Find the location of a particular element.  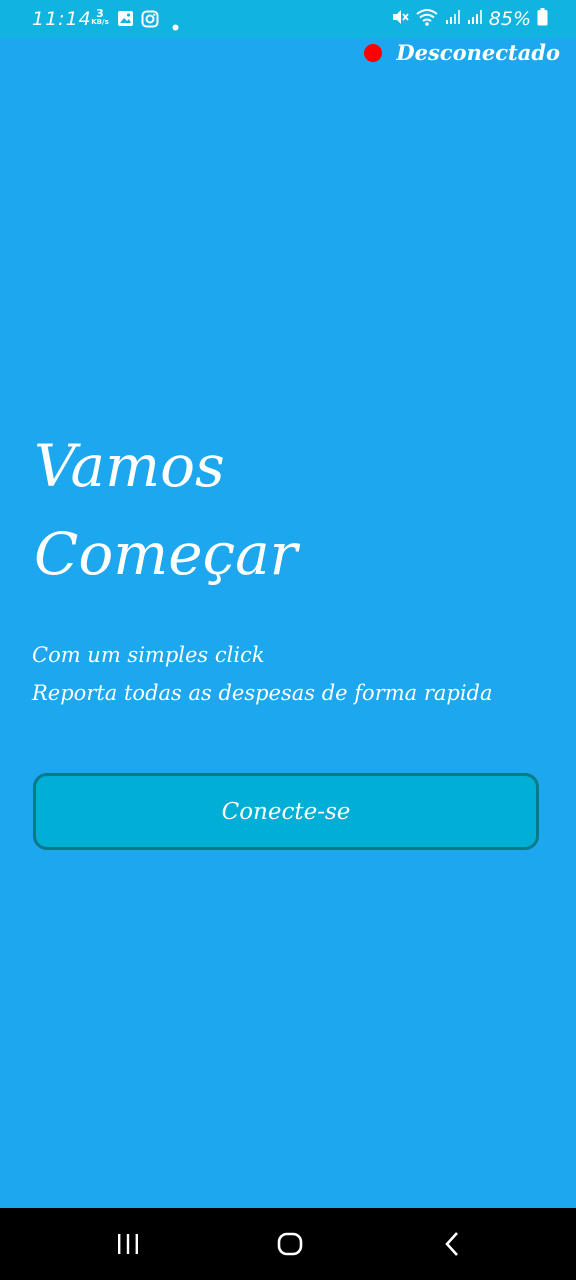

status-right: 85% is located at coordinates (469, 19).